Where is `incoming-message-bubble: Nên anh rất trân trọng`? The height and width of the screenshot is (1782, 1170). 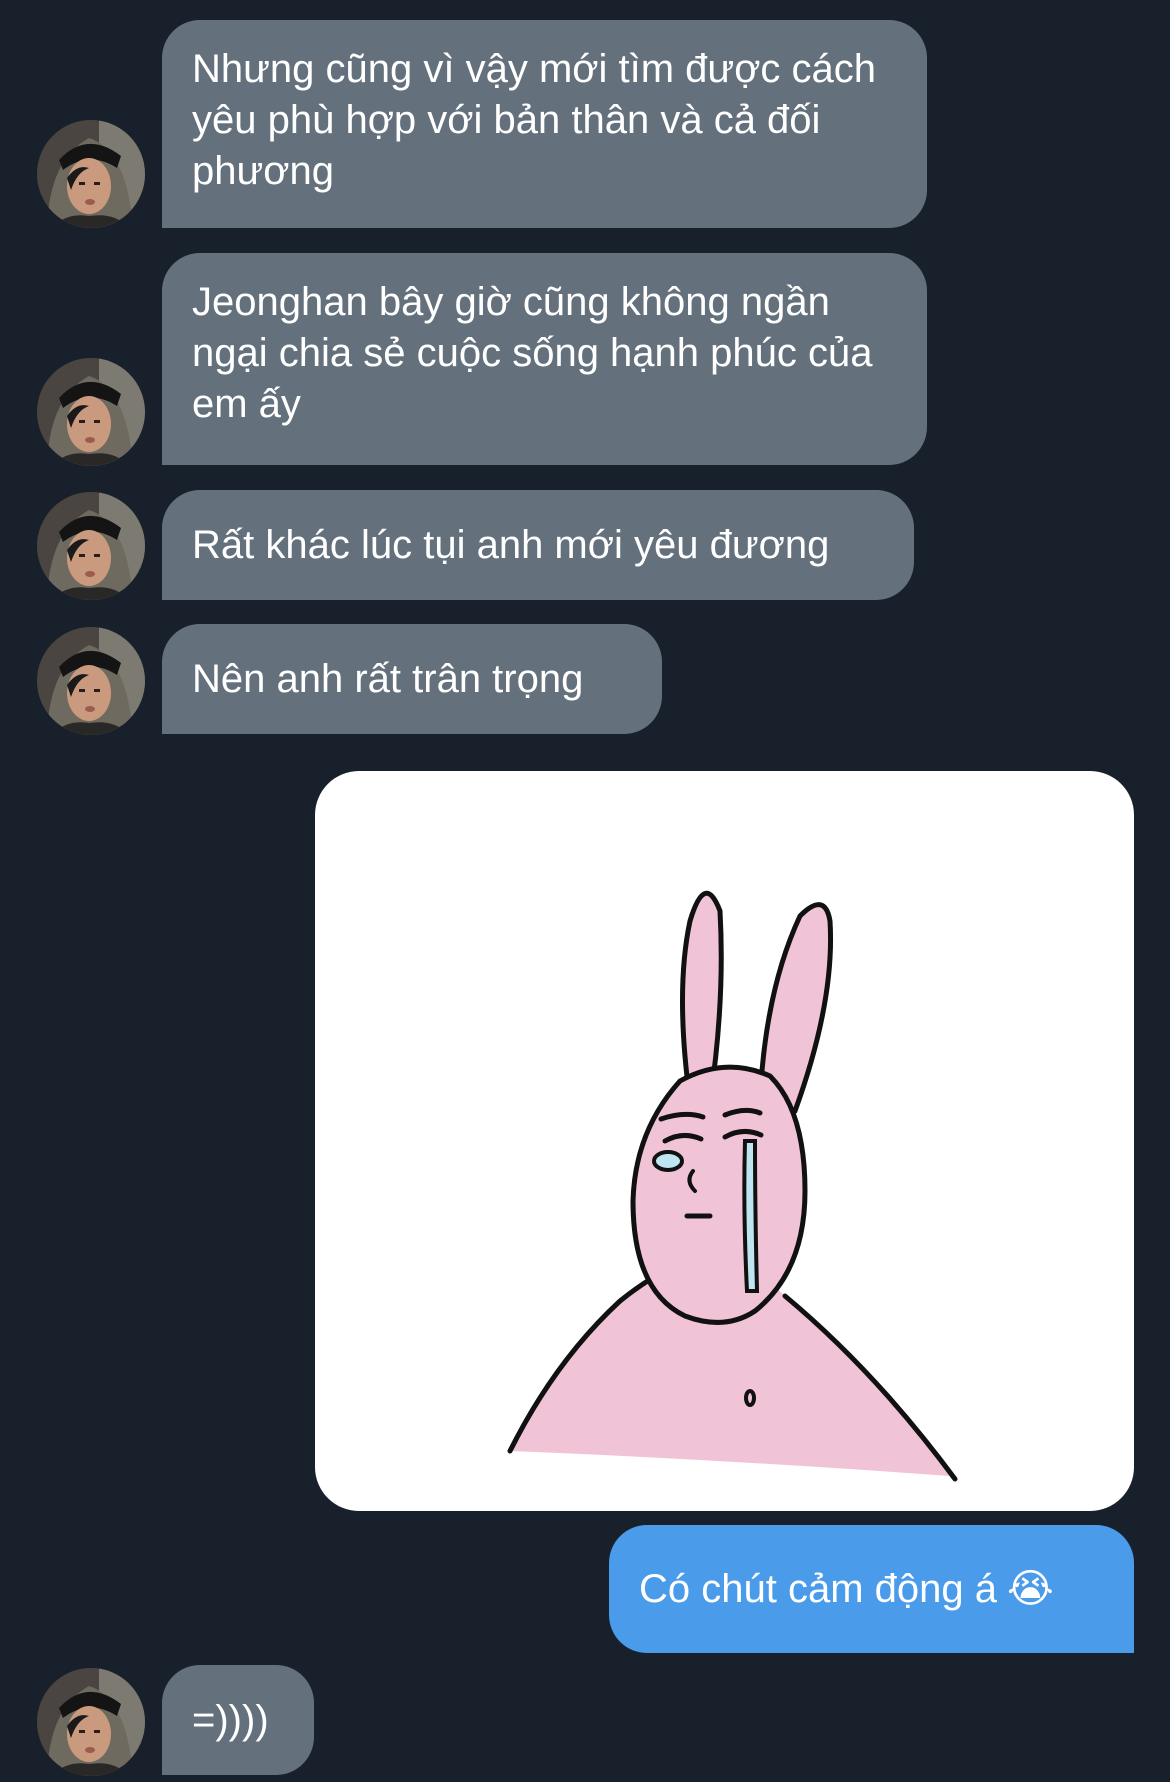
incoming-message-bubble: Nên anh rất trân trọng is located at coordinates (412, 679).